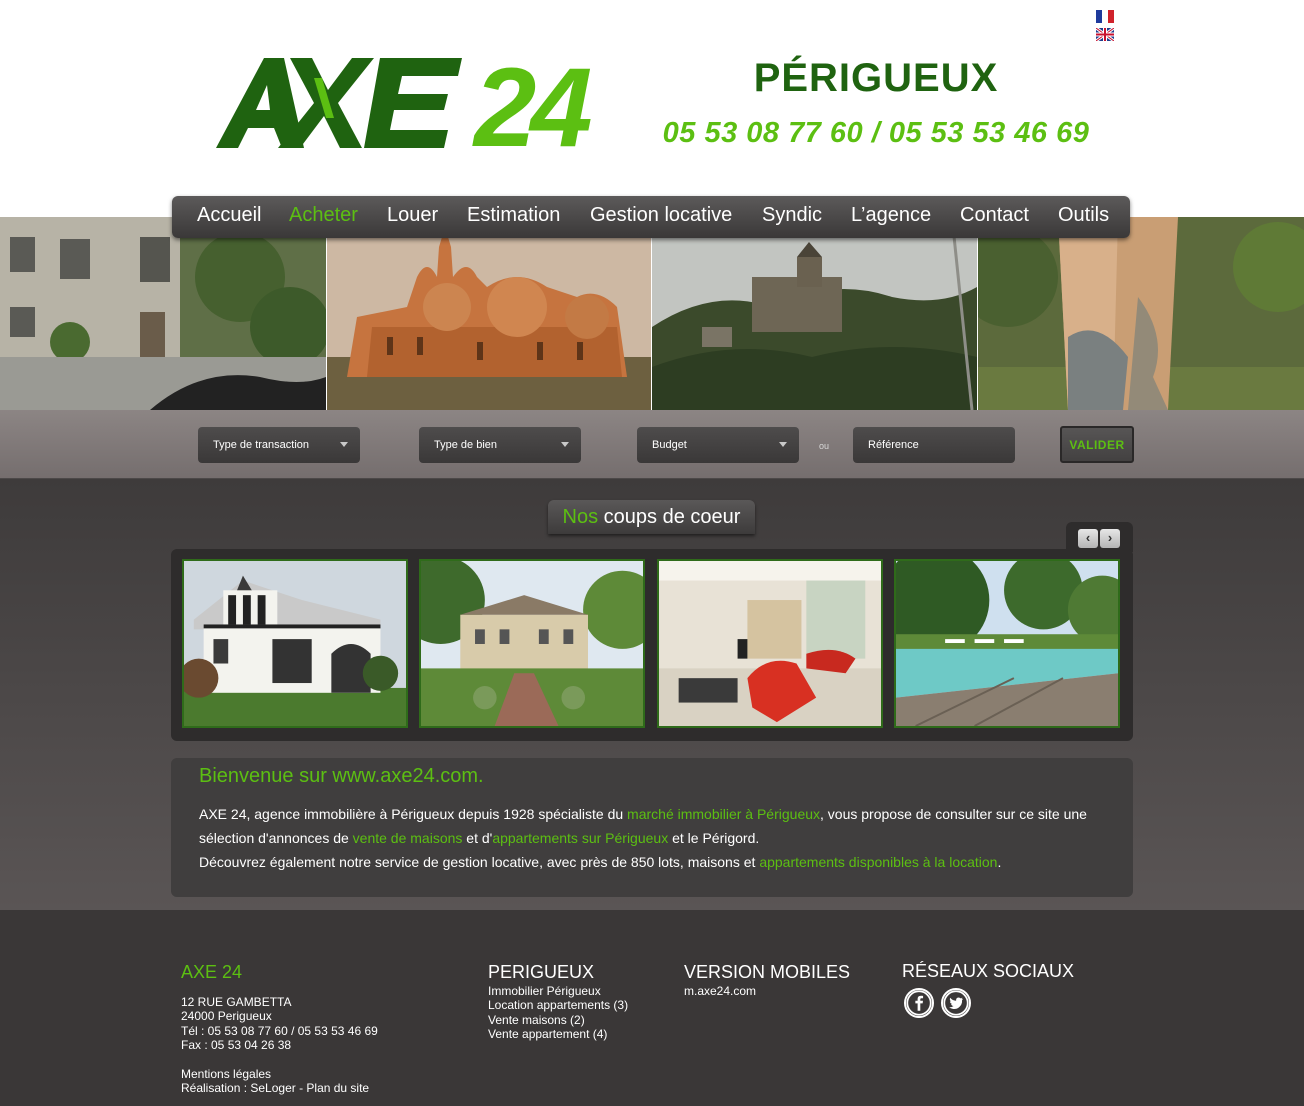 The image size is (1304, 1106). What do you see at coordinates (720, 991) in the screenshot?
I see `footer-mobile-link: m.axe24.com` at bounding box center [720, 991].